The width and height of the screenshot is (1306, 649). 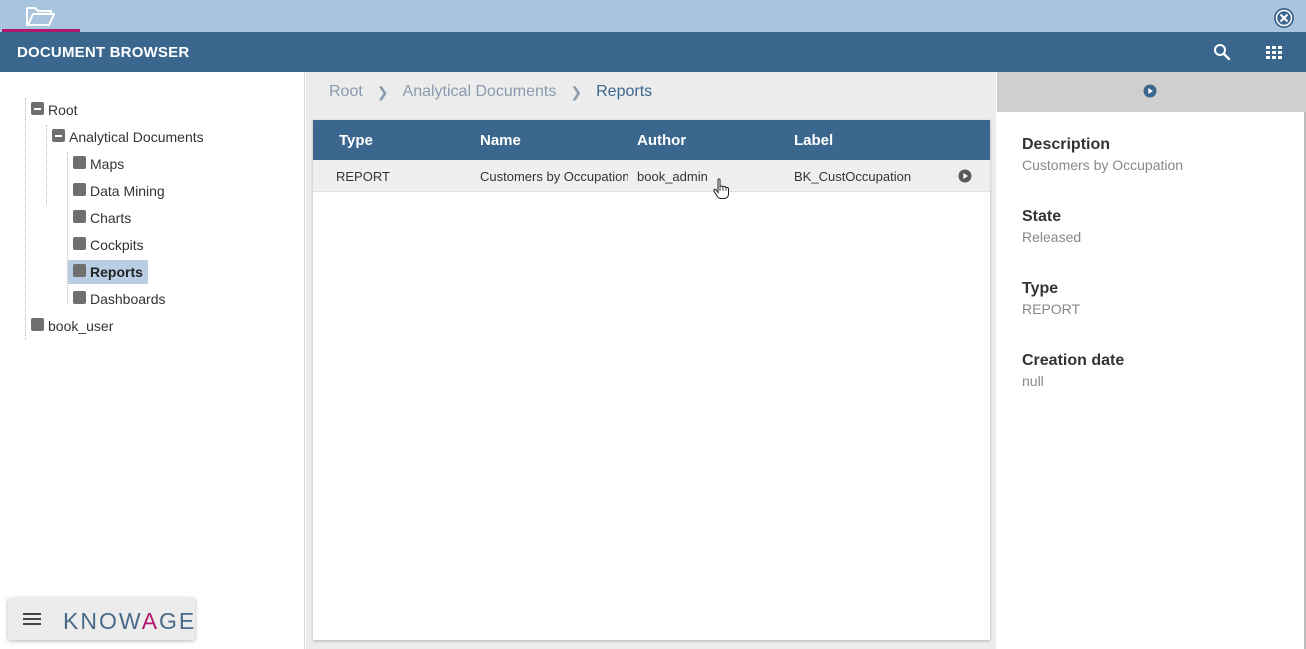 I want to click on search-icon, so click(x=1222, y=52).